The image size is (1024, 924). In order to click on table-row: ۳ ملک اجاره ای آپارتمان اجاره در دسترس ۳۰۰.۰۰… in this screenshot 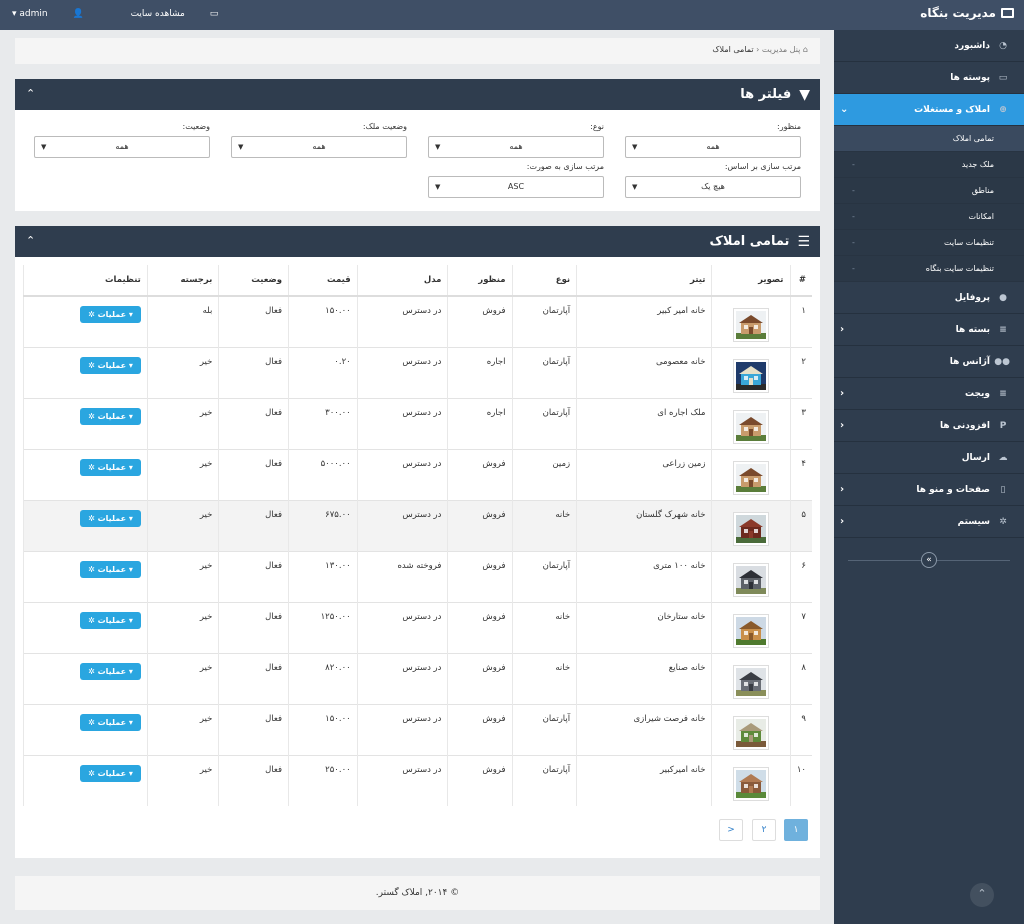, I will do `click(417, 423)`.